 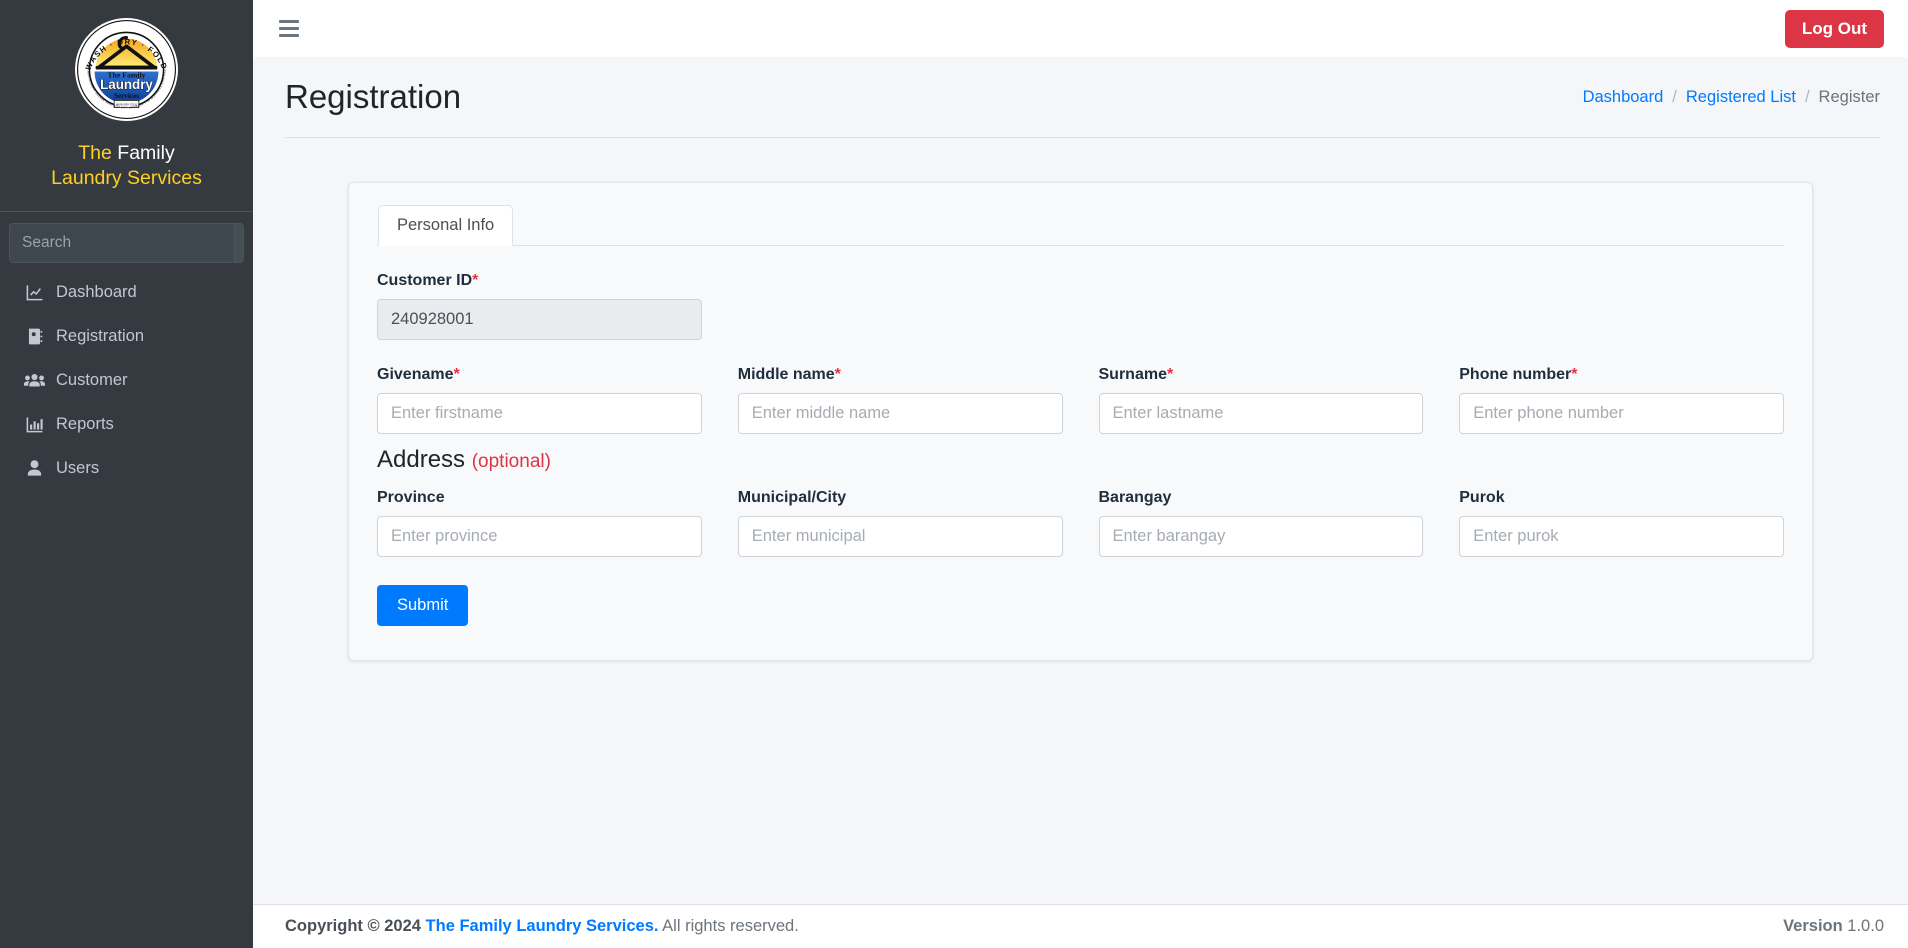 I want to click on surname-label-text: Surname, so click(x=1132, y=375).